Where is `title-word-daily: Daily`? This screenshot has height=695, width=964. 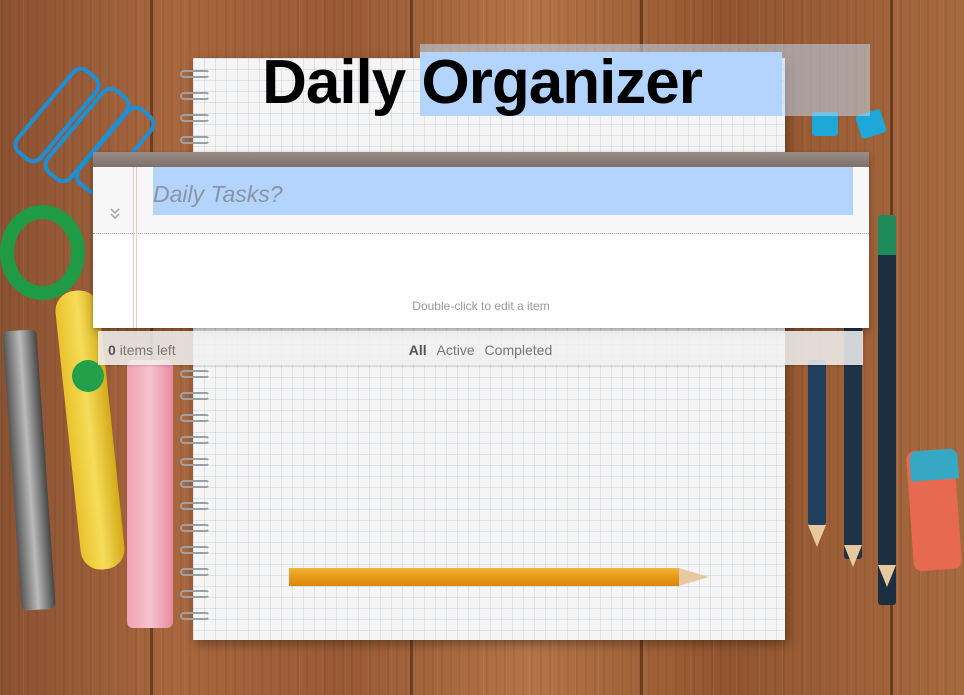 title-word-daily: Daily is located at coordinates (334, 82).